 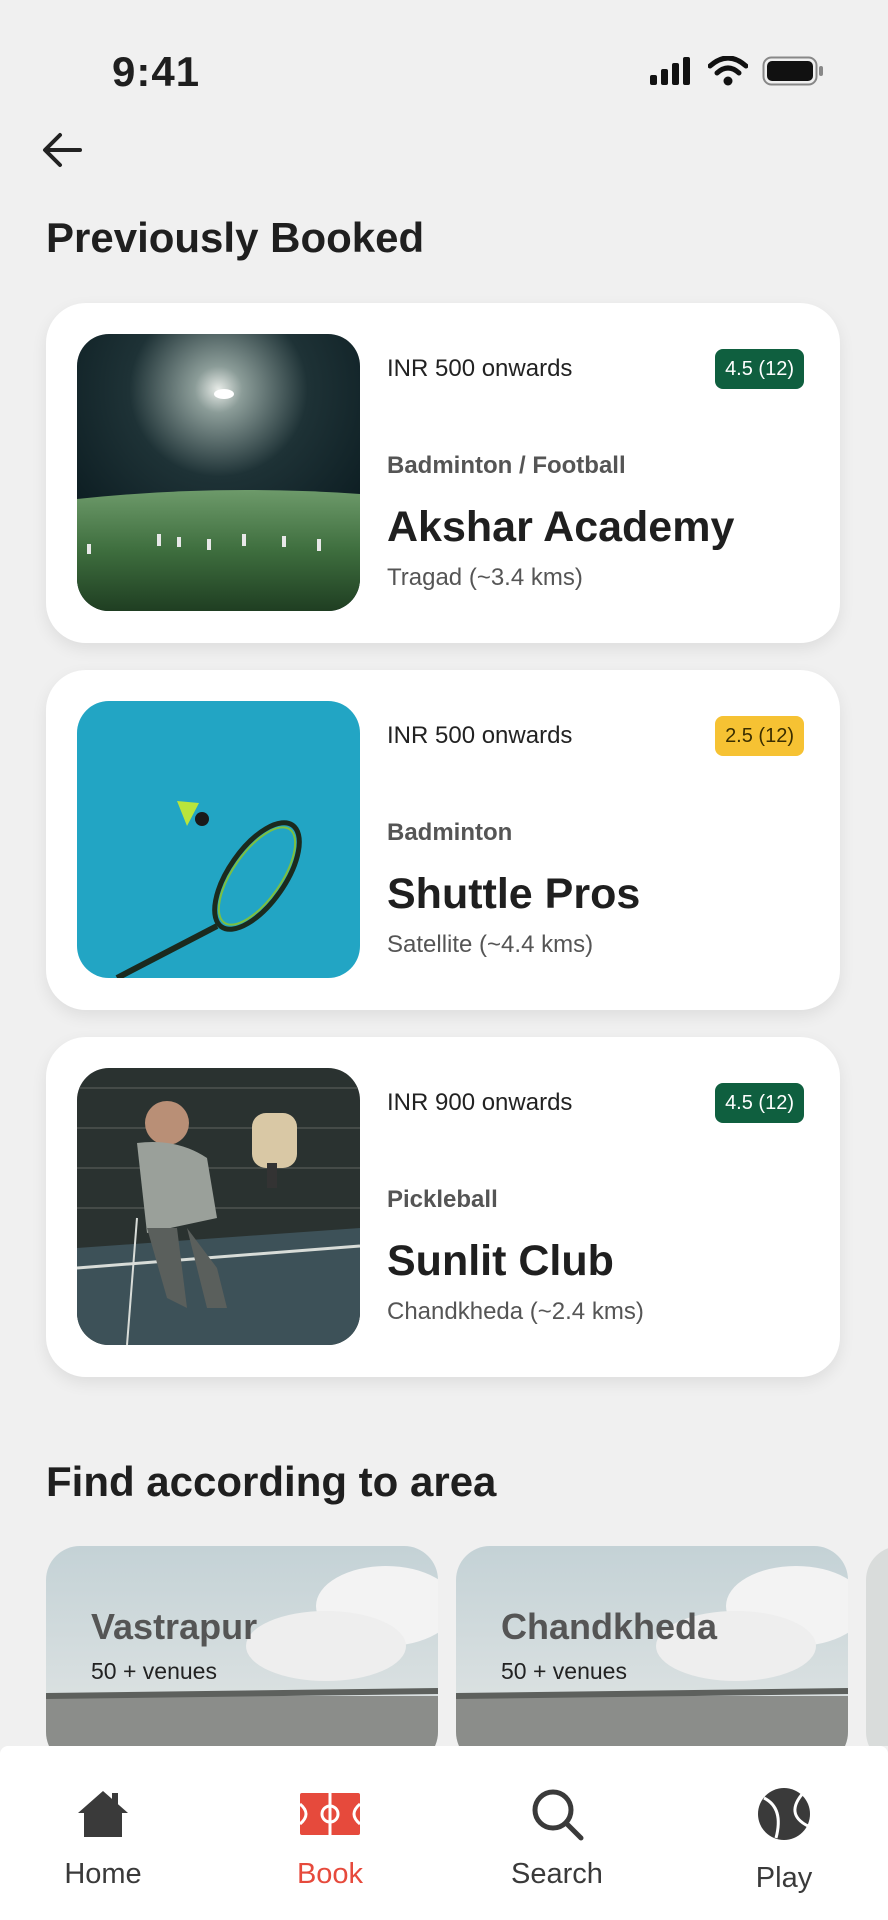 What do you see at coordinates (218, 839) in the screenshot?
I see `venue-image-badminton` at bounding box center [218, 839].